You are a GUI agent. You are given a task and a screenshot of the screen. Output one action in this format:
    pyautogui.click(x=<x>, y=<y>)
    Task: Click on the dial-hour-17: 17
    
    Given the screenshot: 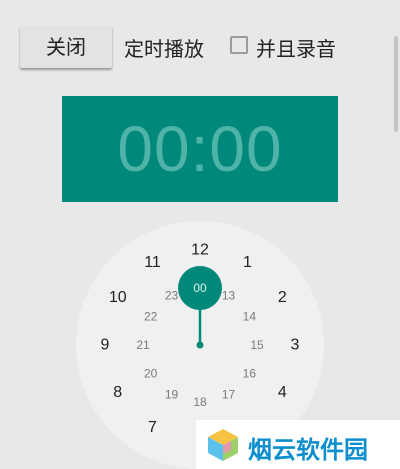 What is the action you would take?
    pyautogui.click(x=229, y=394)
    